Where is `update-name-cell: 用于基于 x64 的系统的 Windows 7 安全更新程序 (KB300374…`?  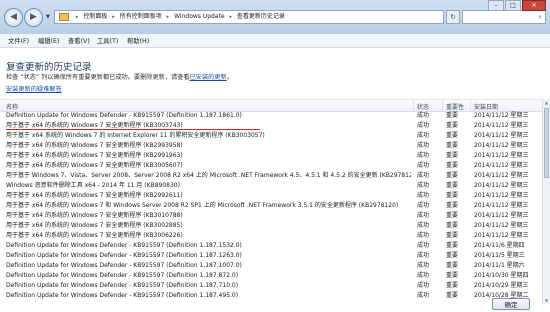 update-name-cell: 用于基于 x64 的系统的 Windows 7 安全更新程序 (KB300374… is located at coordinates (94, 125).